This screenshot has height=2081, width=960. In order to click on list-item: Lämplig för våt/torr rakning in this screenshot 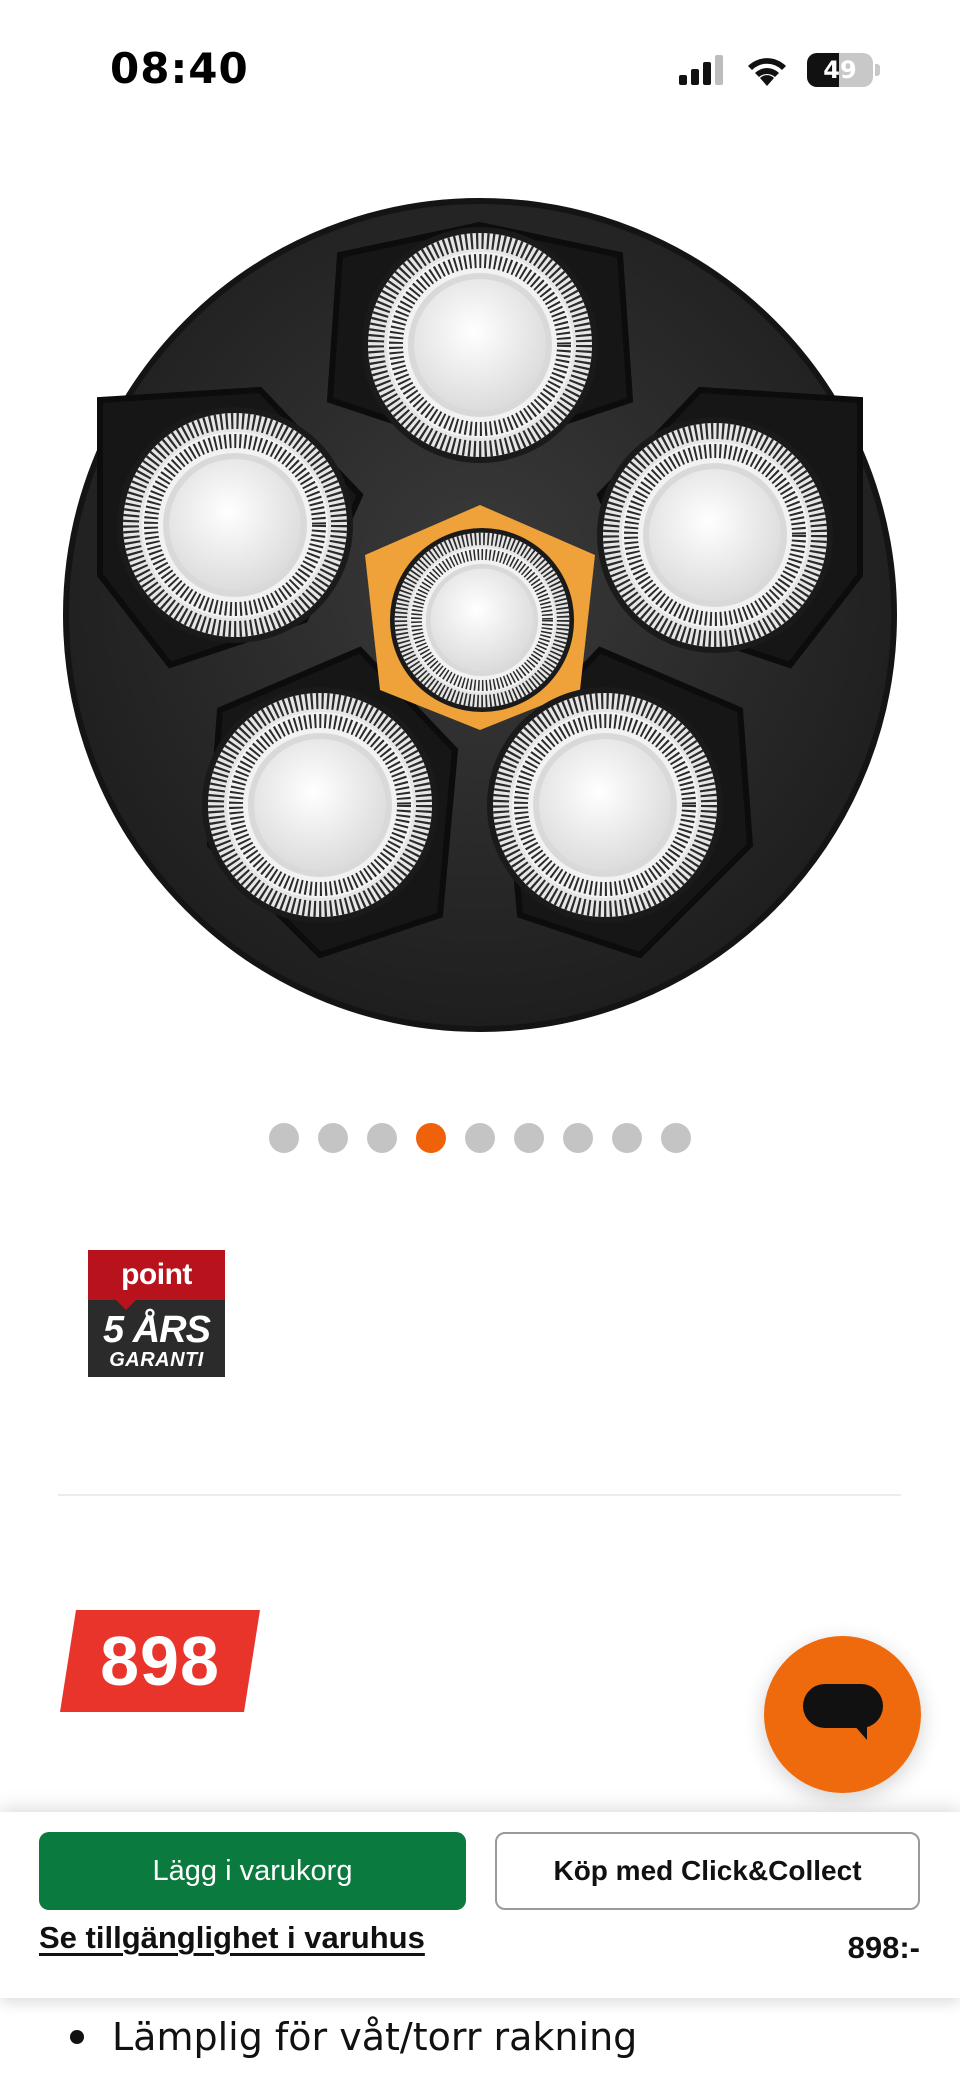, I will do `click(500, 2037)`.